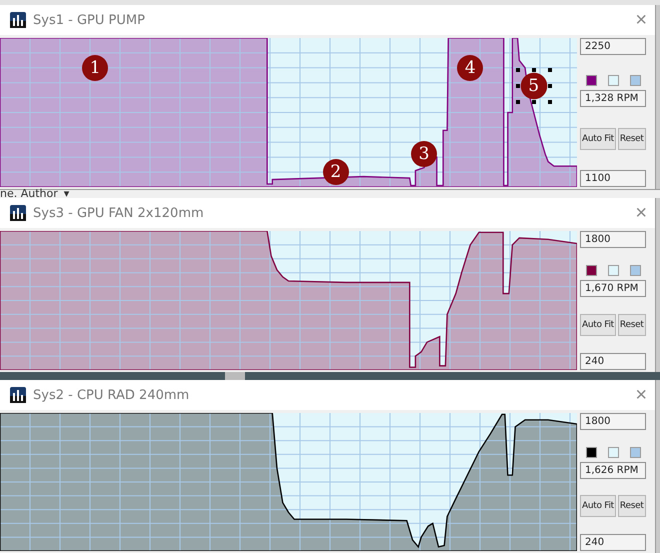  I want to click on caret-icon: ▾, so click(67, 194).